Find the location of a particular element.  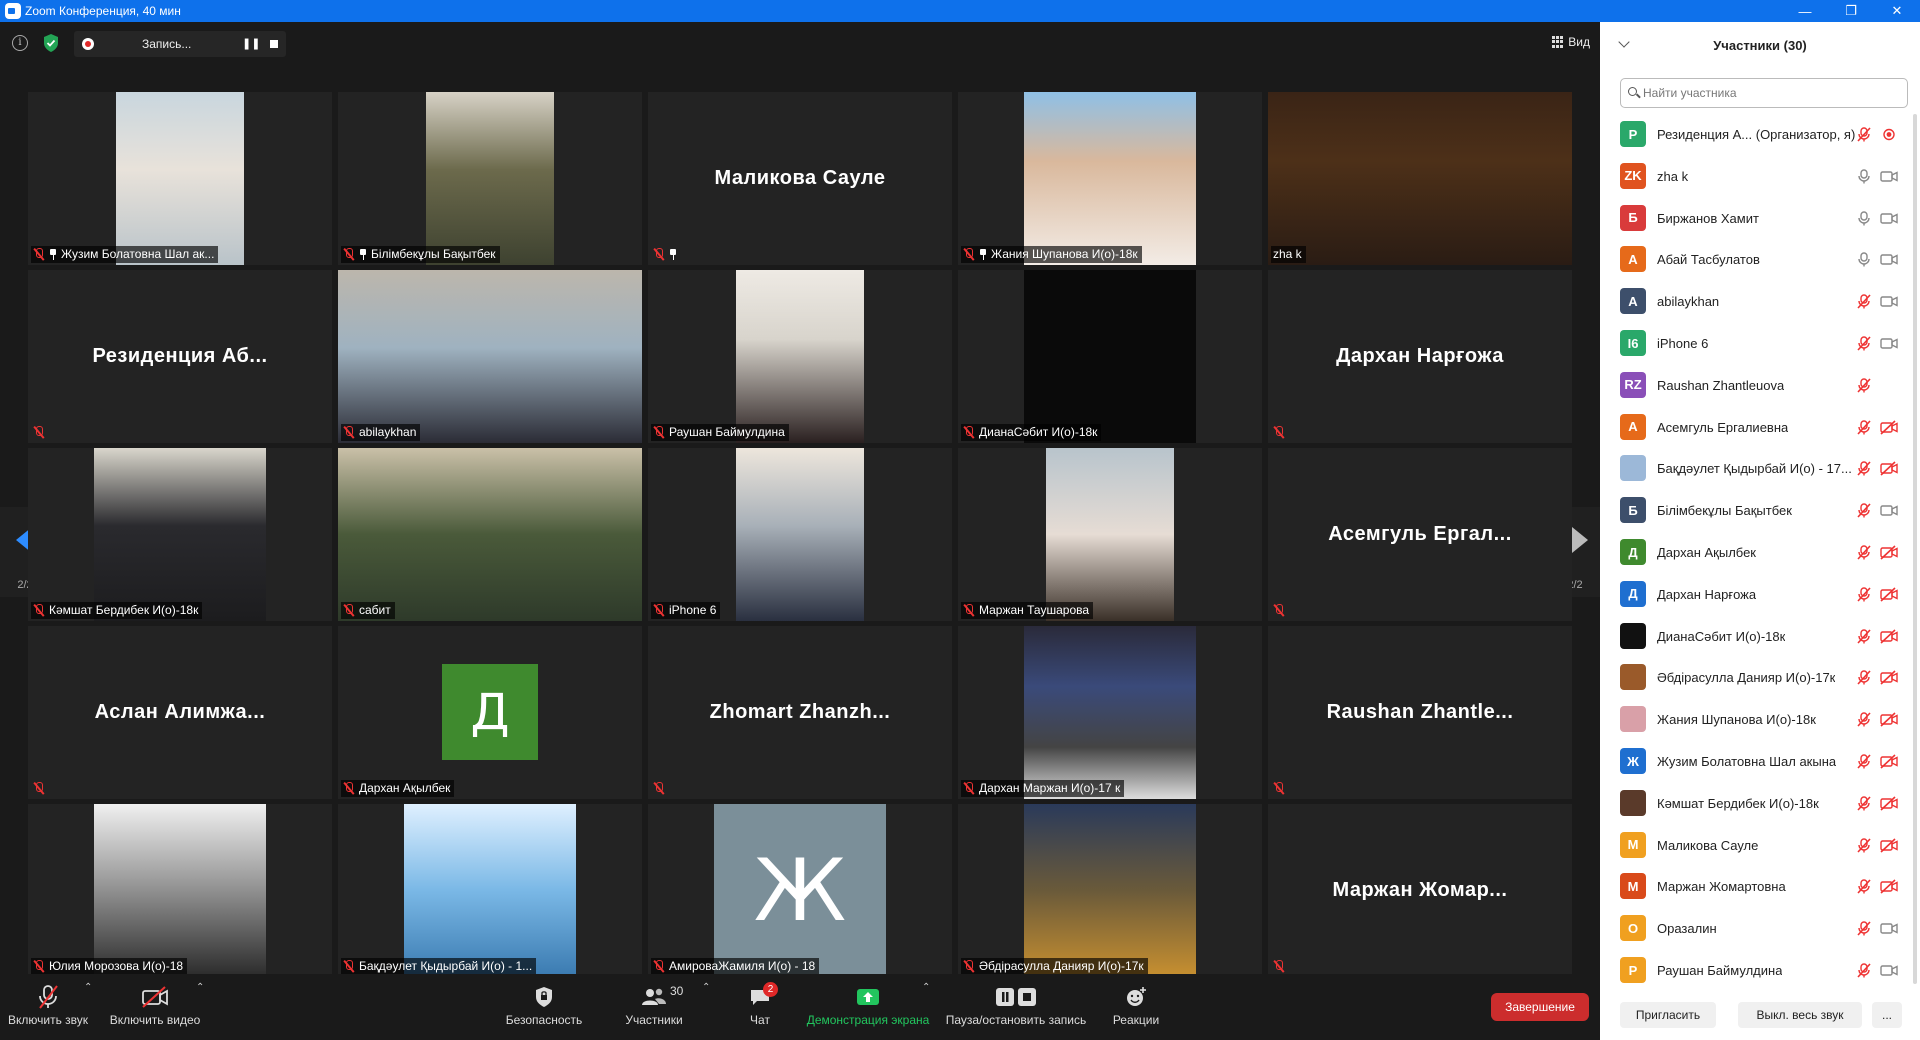

chat-button: 2 Чат is located at coordinates (760, 1010).